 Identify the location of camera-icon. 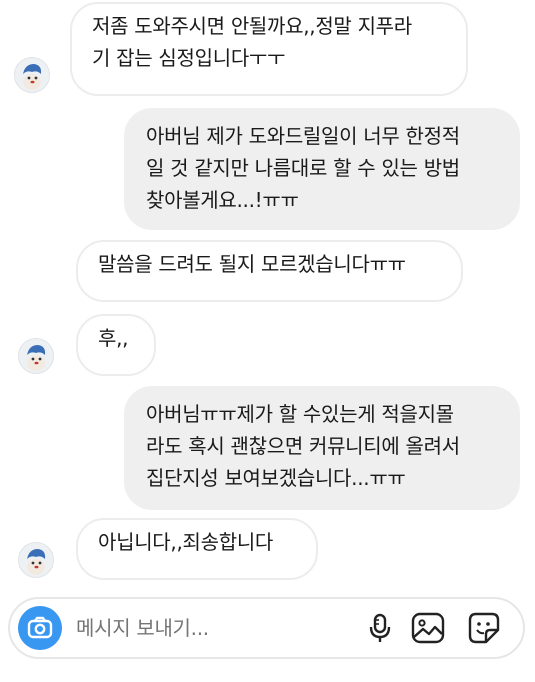
(40, 627).